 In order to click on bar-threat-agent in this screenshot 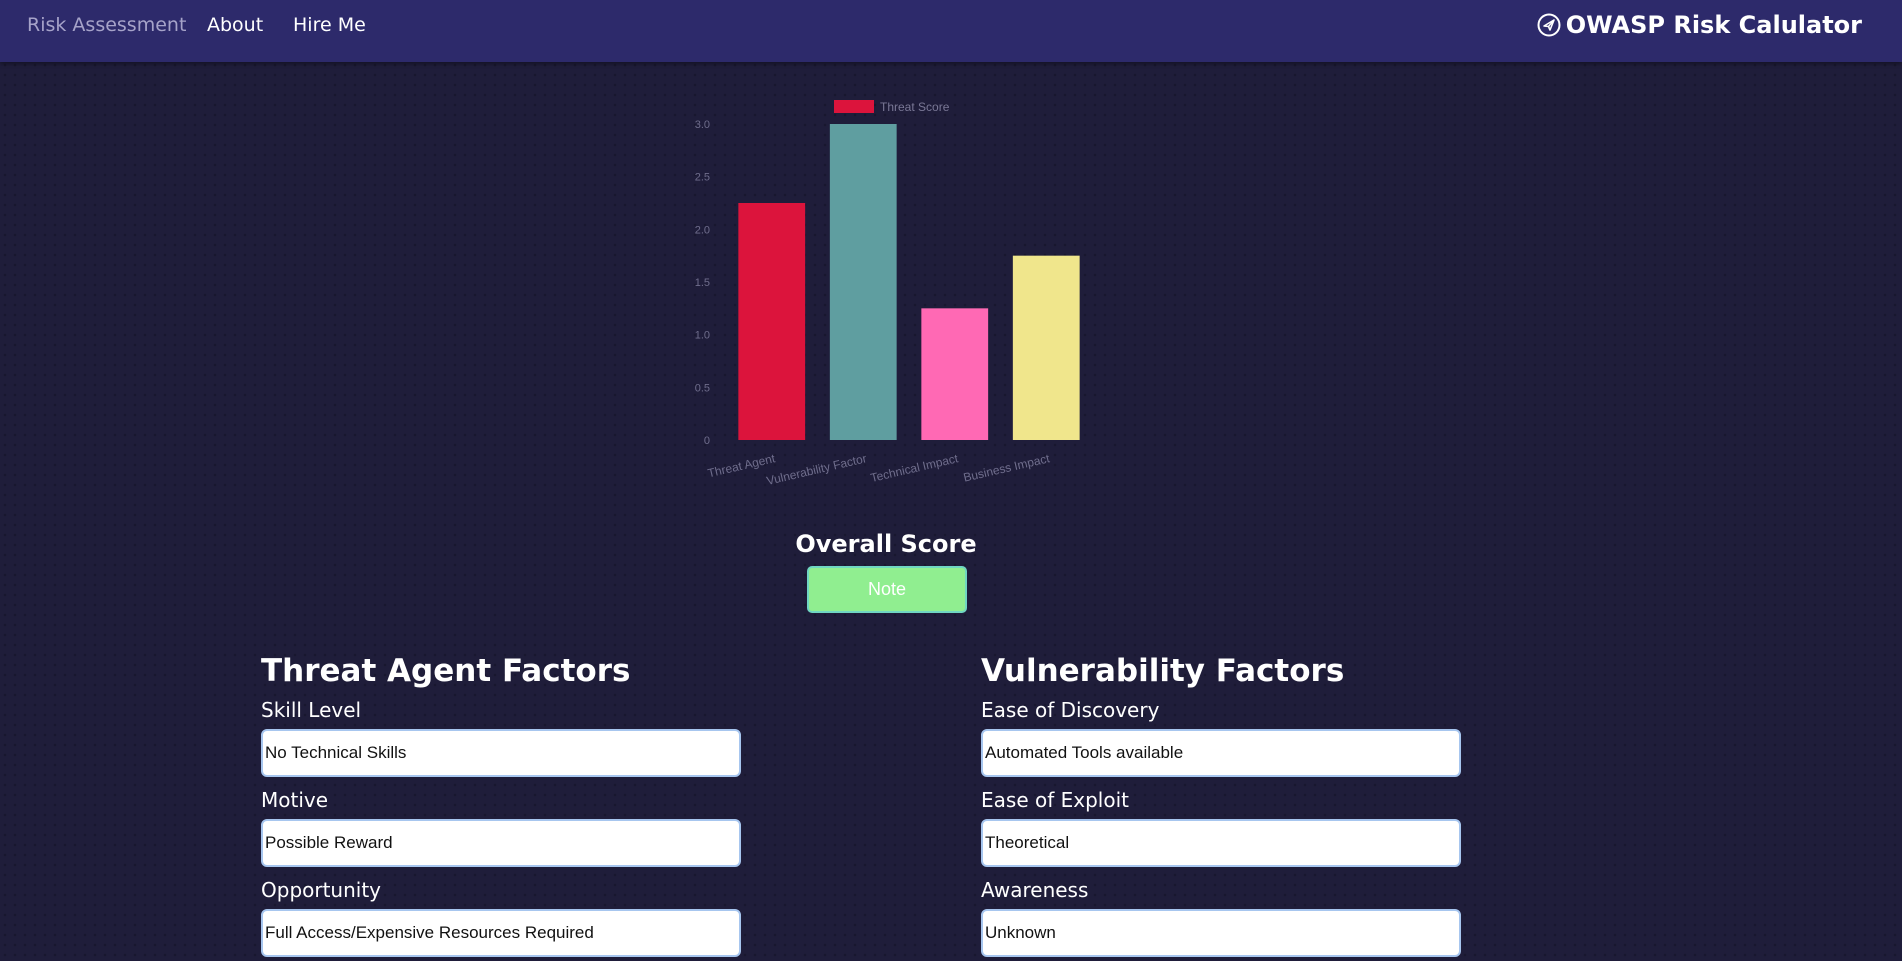, I will do `click(772, 321)`.